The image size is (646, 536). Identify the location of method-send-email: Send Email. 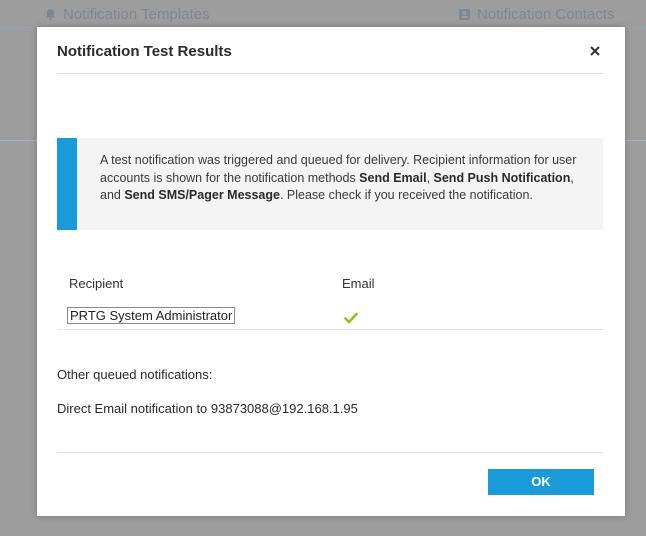
(393, 177).